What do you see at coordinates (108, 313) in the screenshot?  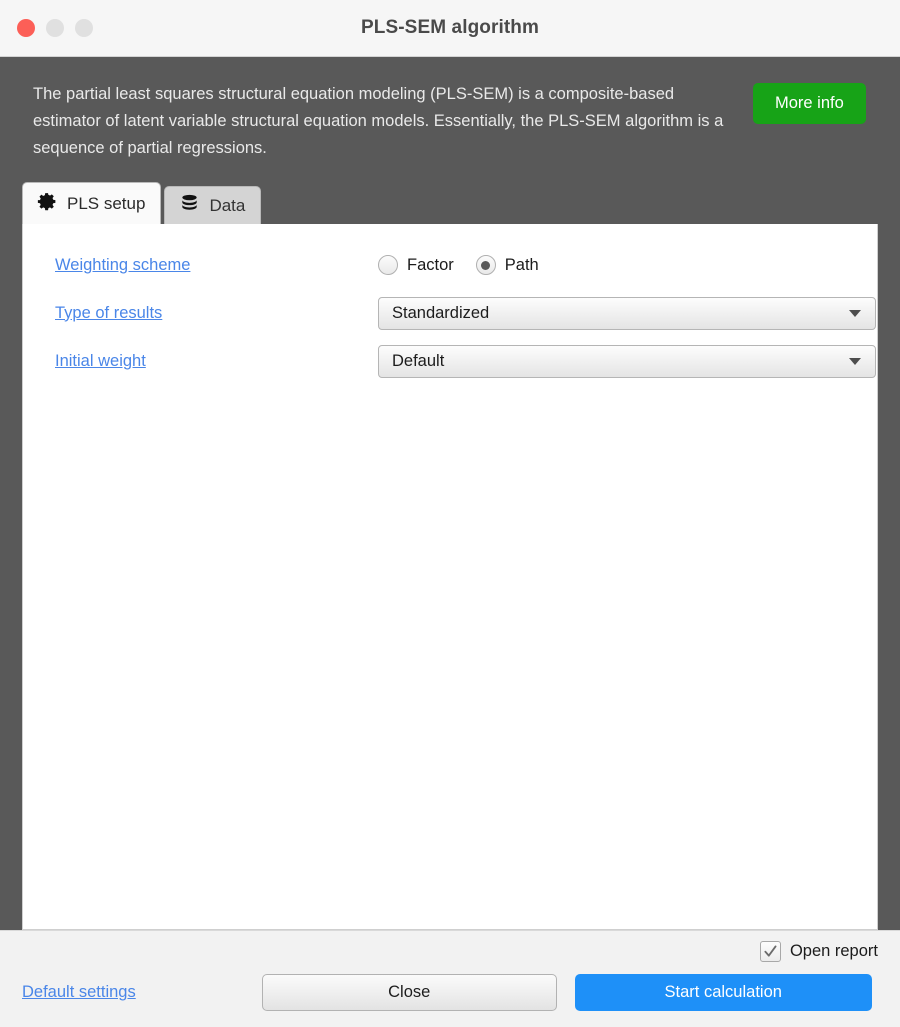 I see `type-of-results-link: Type of results` at bounding box center [108, 313].